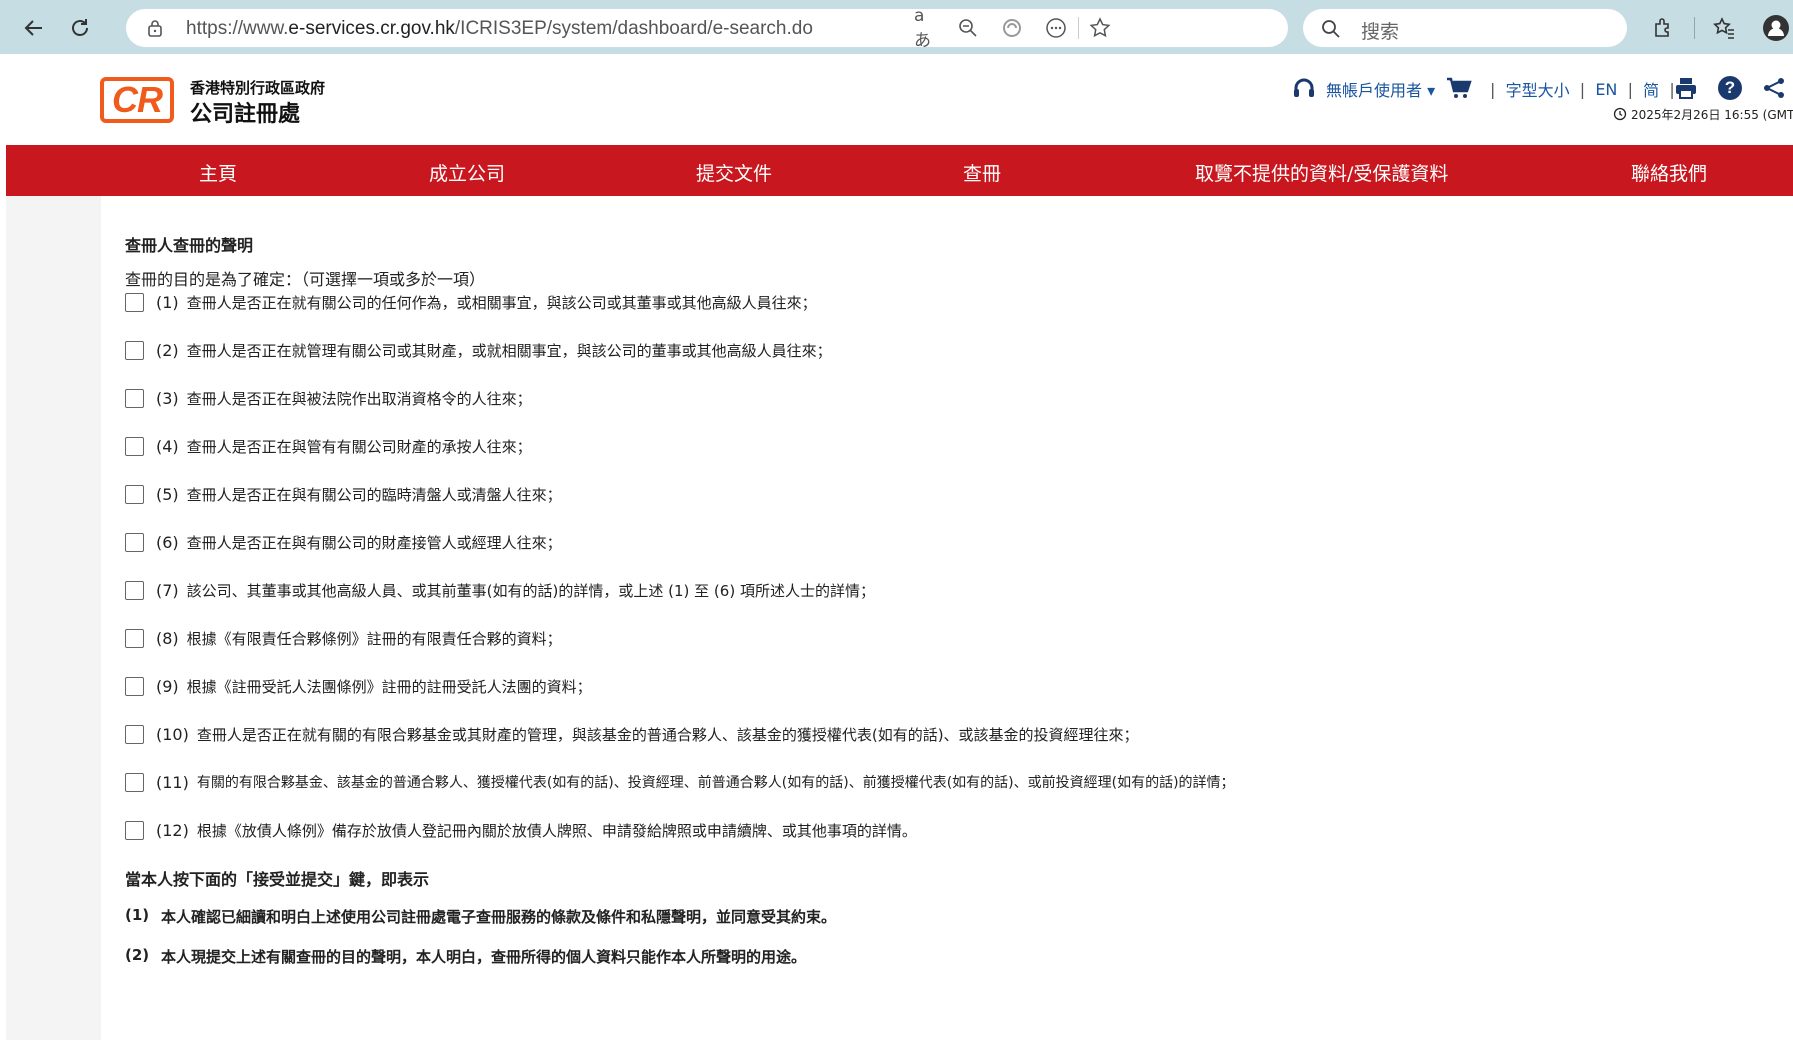 This screenshot has width=1793, height=1040. Describe the element at coordinates (1606, 89) in the screenshot. I see `lang-en-link: EN` at that location.